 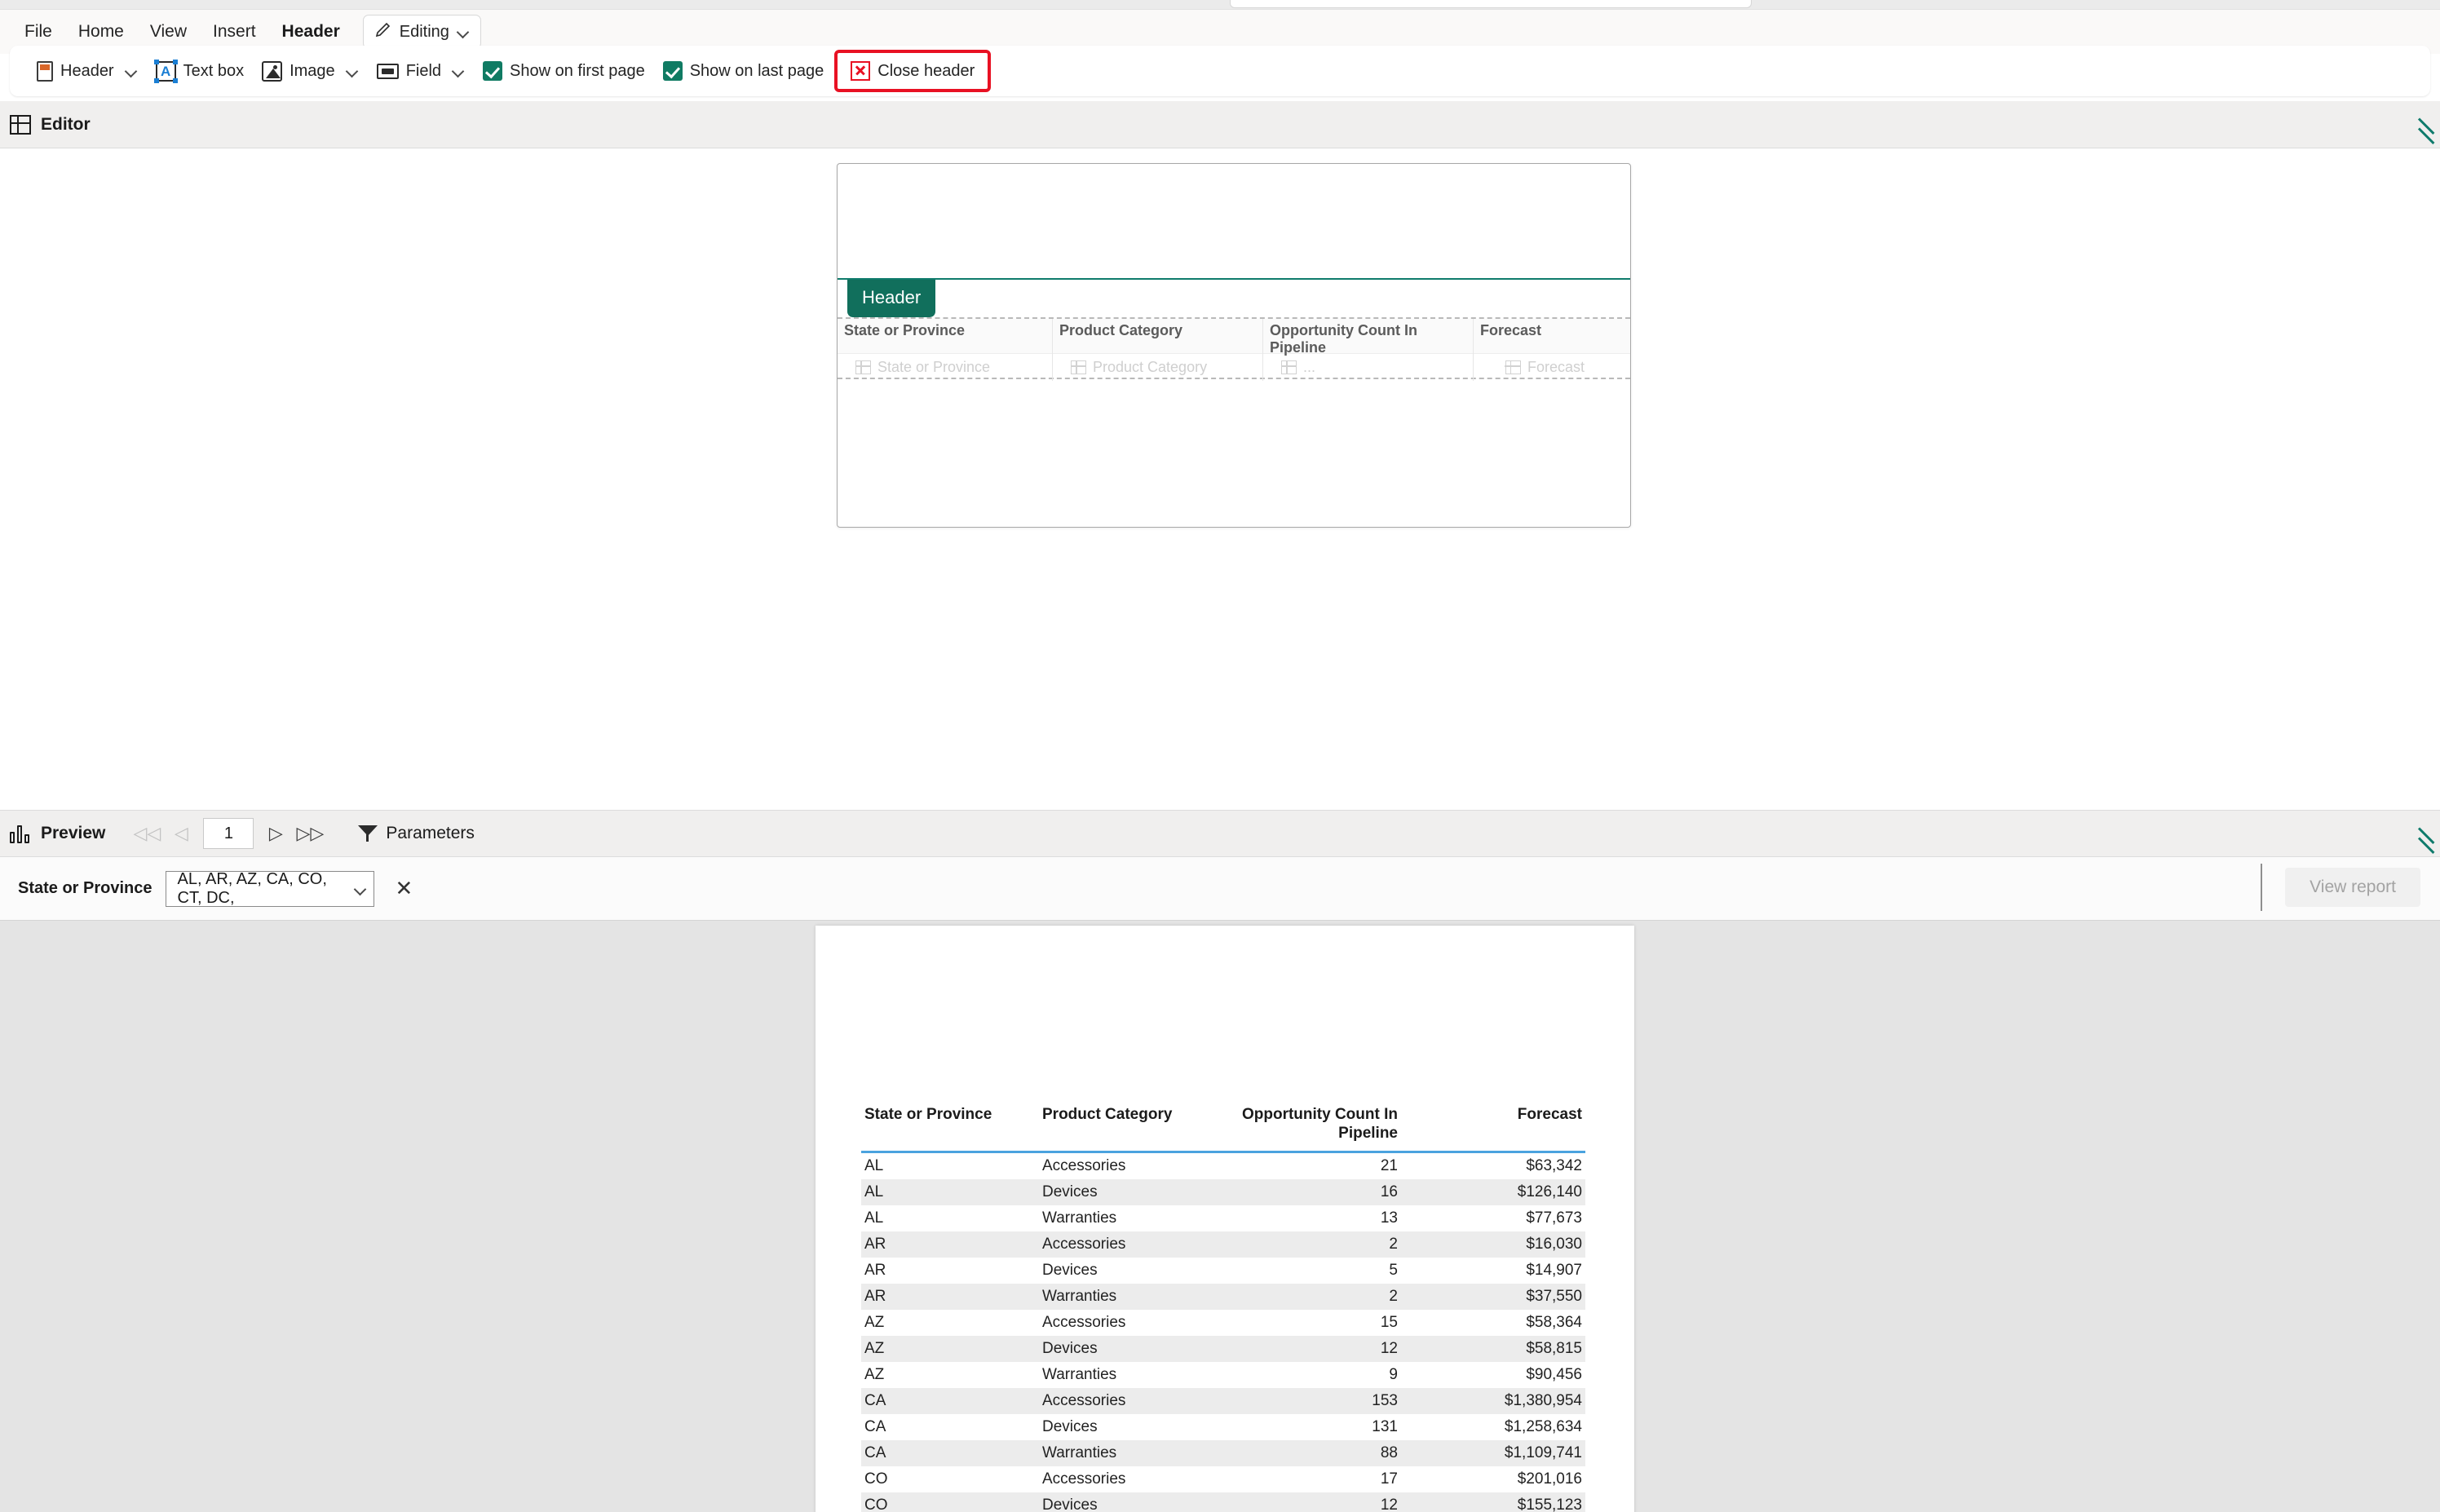 I want to click on editing-mode-button: Editing, so click(x=422, y=32).